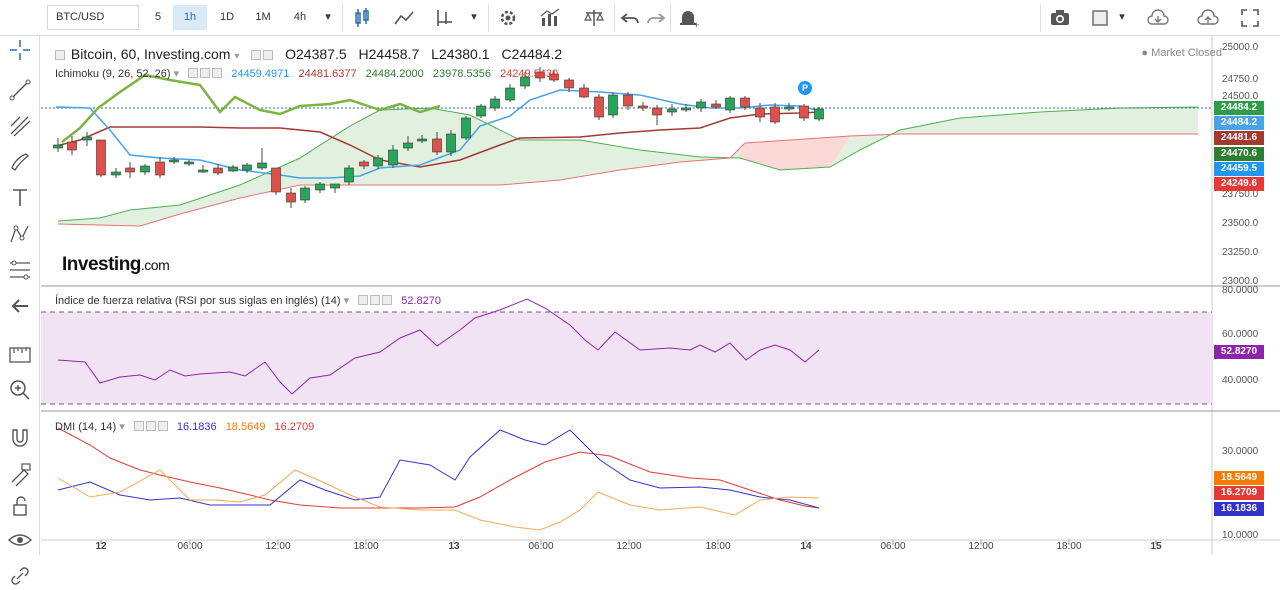 This screenshot has width=1280, height=590. What do you see at coordinates (20, 474) in the screenshot?
I see `lock-drawings-icon` at bounding box center [20, 474].